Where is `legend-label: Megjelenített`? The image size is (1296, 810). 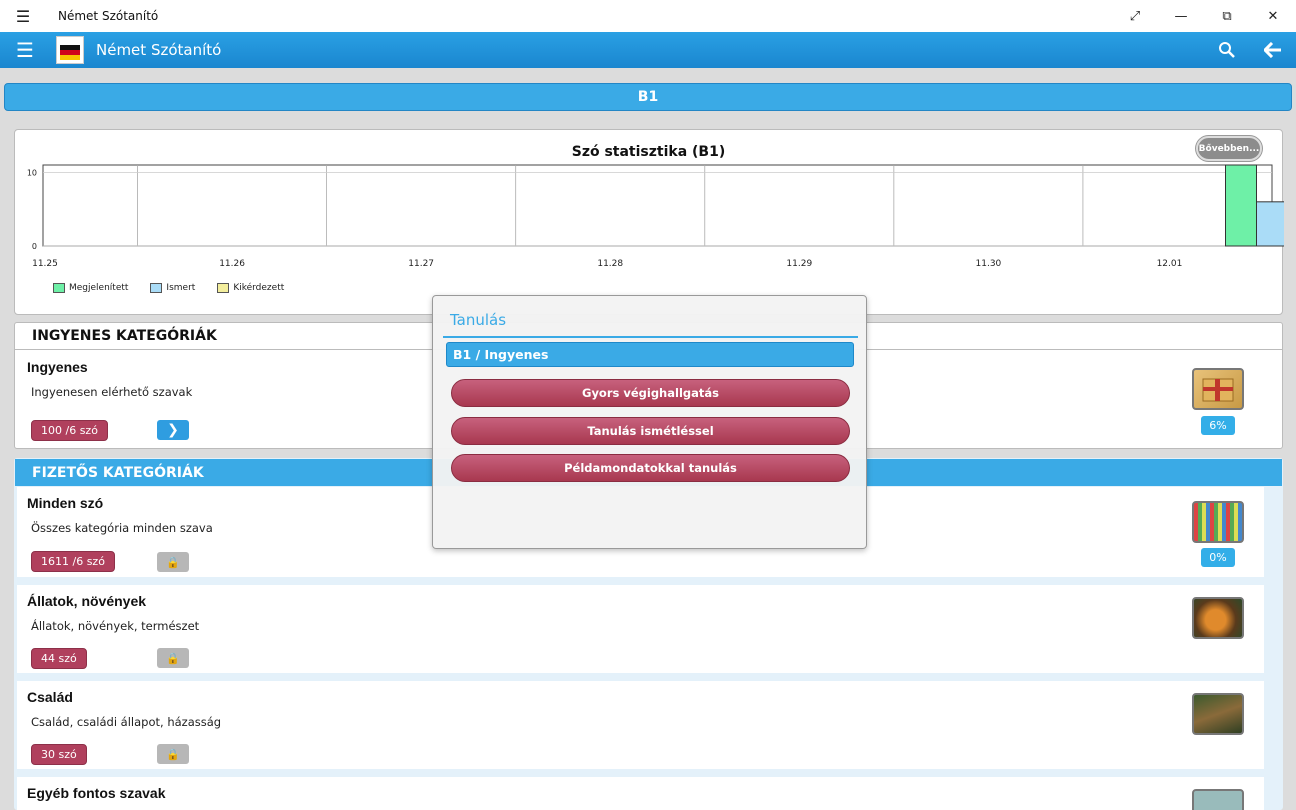
legend-label: Megjelenített is located at coordinates (99, 288).